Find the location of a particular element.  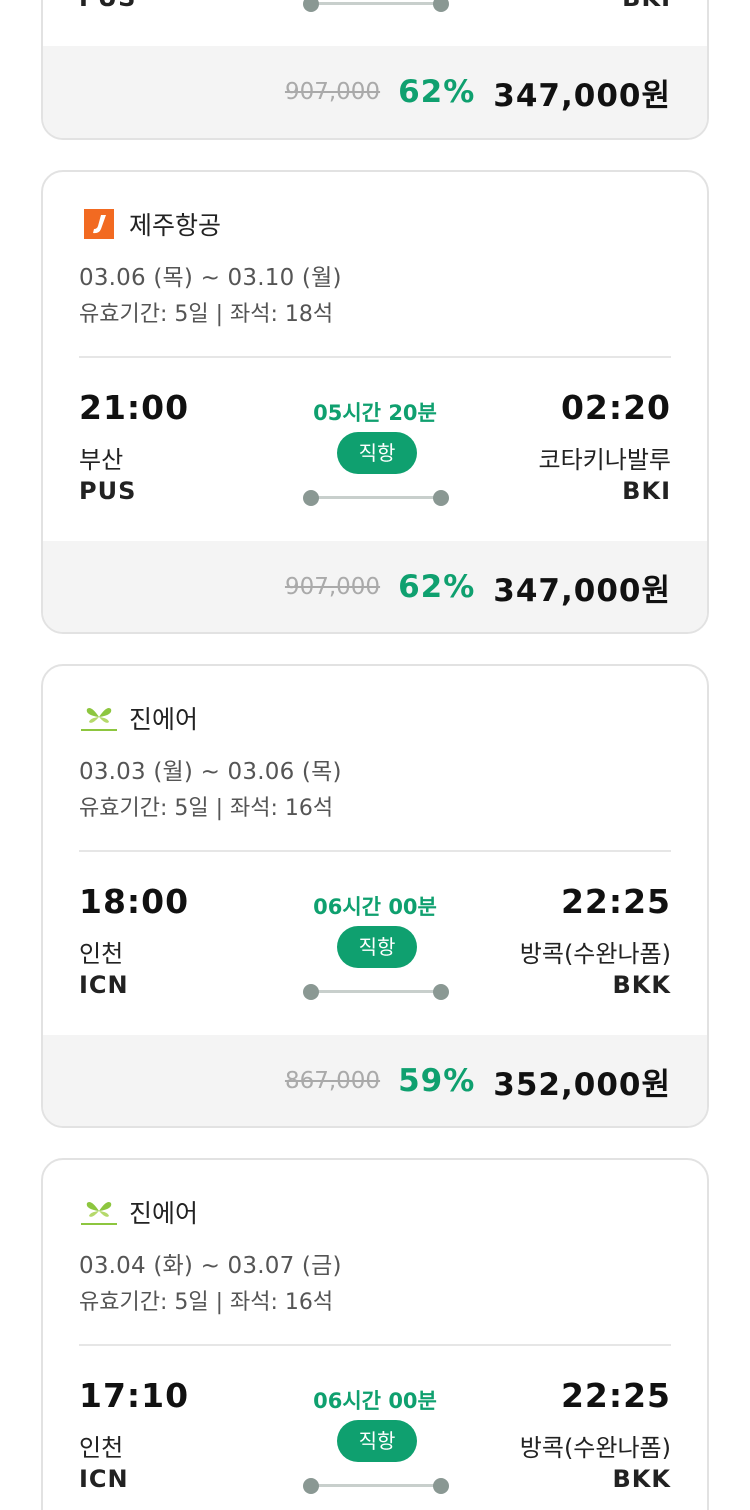

airline-row: 제주항공 is located at coordinates (150, 224).